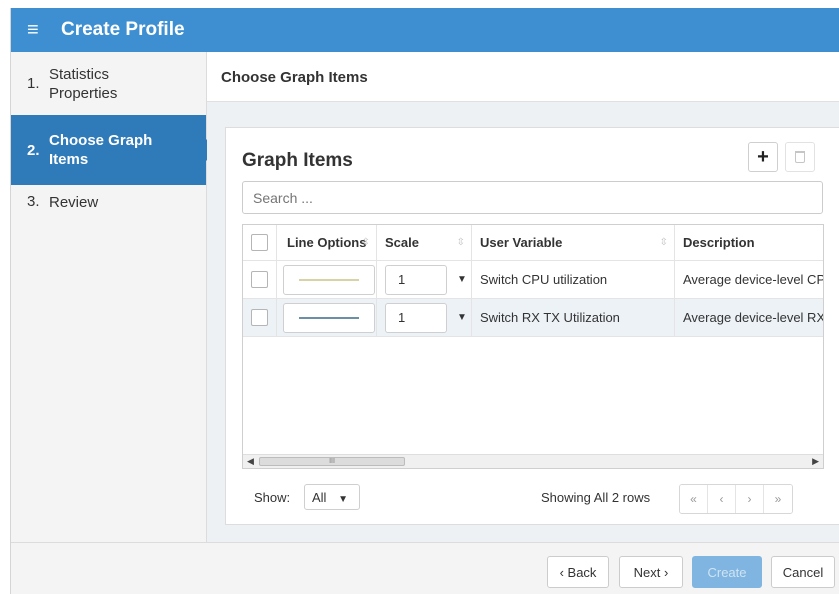  Describe the element at coordinates (424, 242) in the screenshot. I see `column-header-scale: Scale ⇳` at that location.